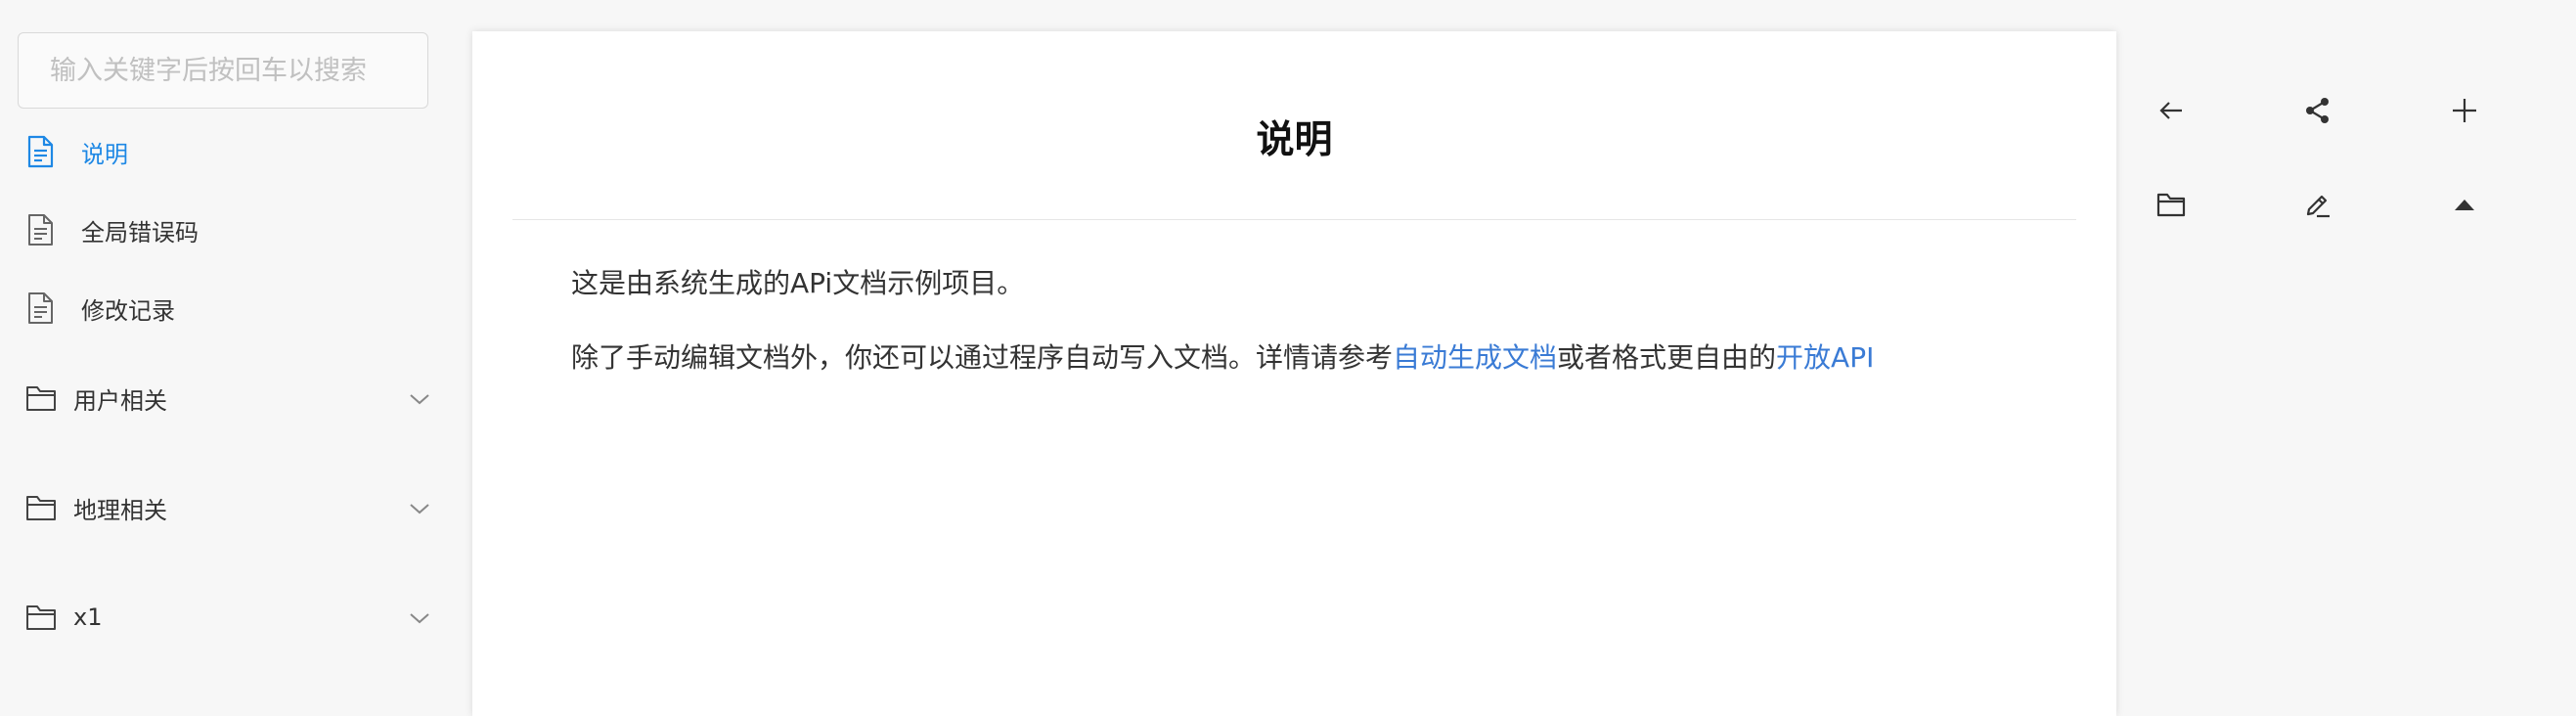  I want to click on back-arrow-icon, so click(2171, 110).